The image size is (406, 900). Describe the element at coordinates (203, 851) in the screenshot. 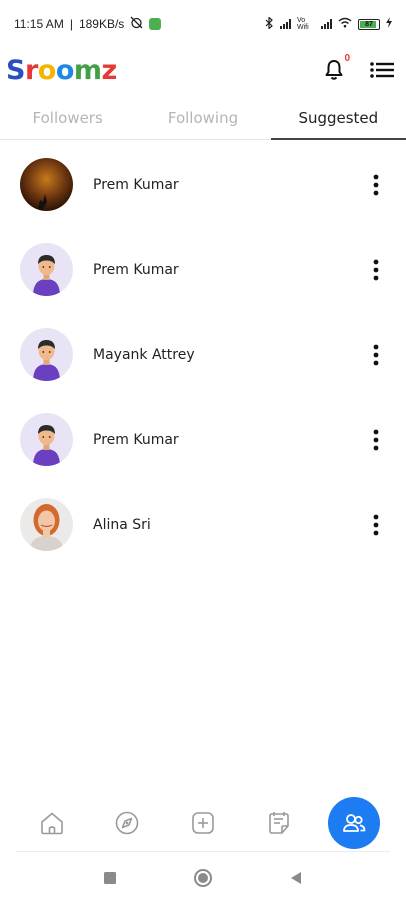

I see `nav-divider` at that location.